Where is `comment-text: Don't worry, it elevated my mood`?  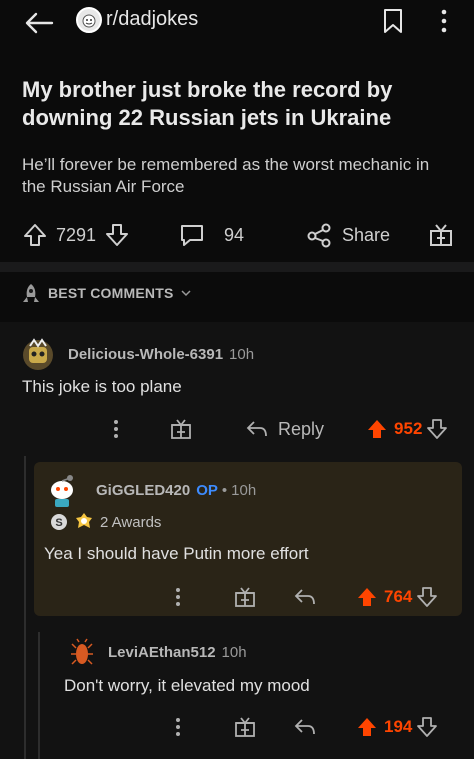
comment-text: Don't worry, it elevated my mood is located at coordinates (187, 685).